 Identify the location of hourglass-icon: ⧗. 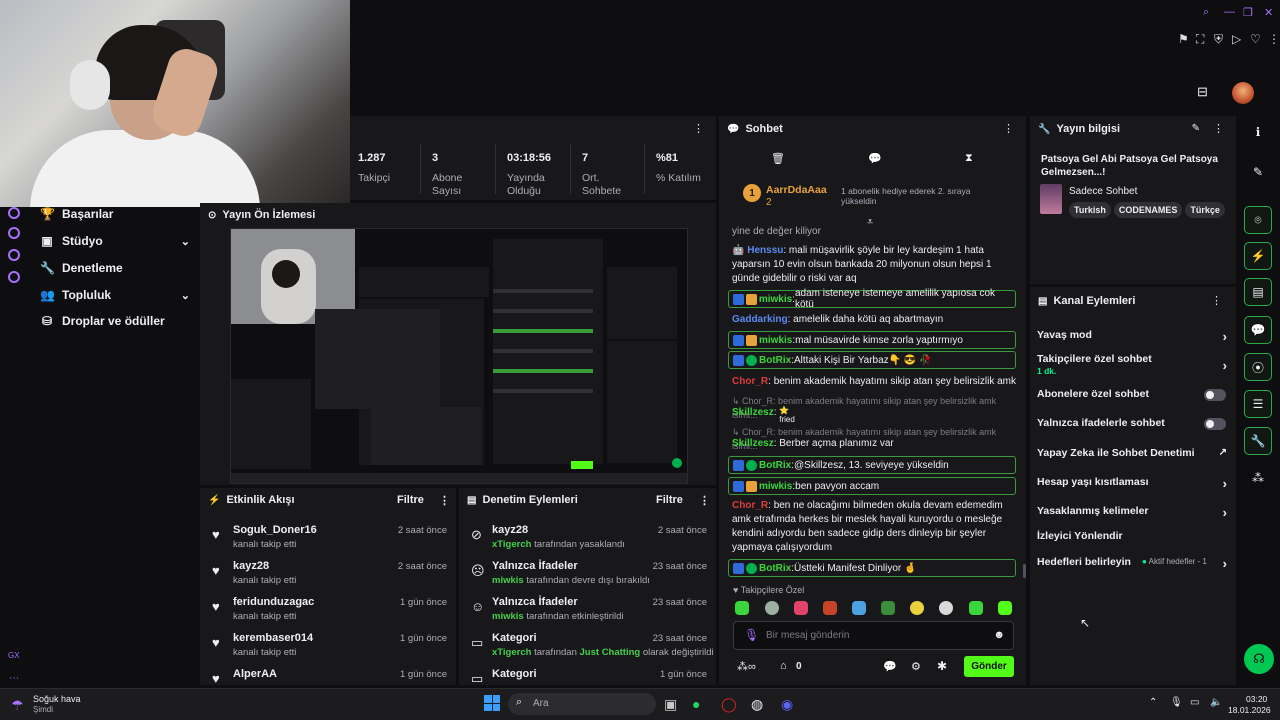
(969, 158).